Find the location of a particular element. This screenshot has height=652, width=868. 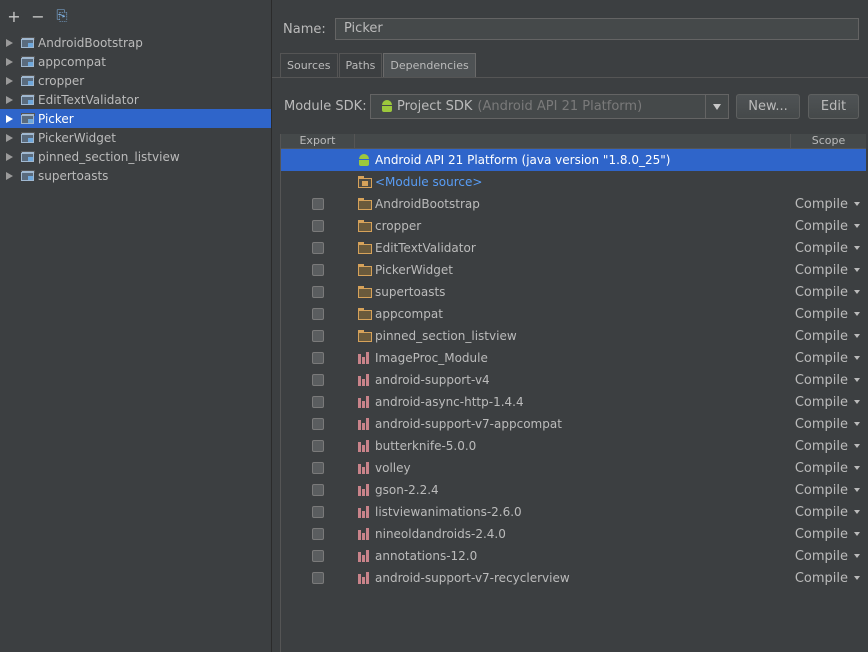

module-tree-item: pinned_section_listview is located at coordinates (135, 156).